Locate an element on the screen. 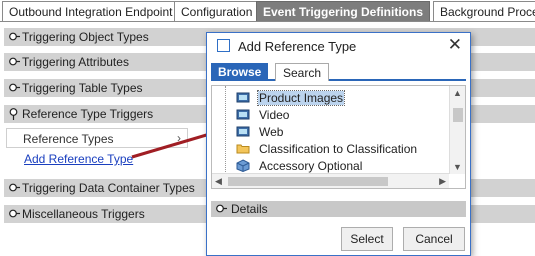 Image resolution: width=535 pixels, height=256 pixels. tree-item-label: Video is located at coordinates (274, 115).